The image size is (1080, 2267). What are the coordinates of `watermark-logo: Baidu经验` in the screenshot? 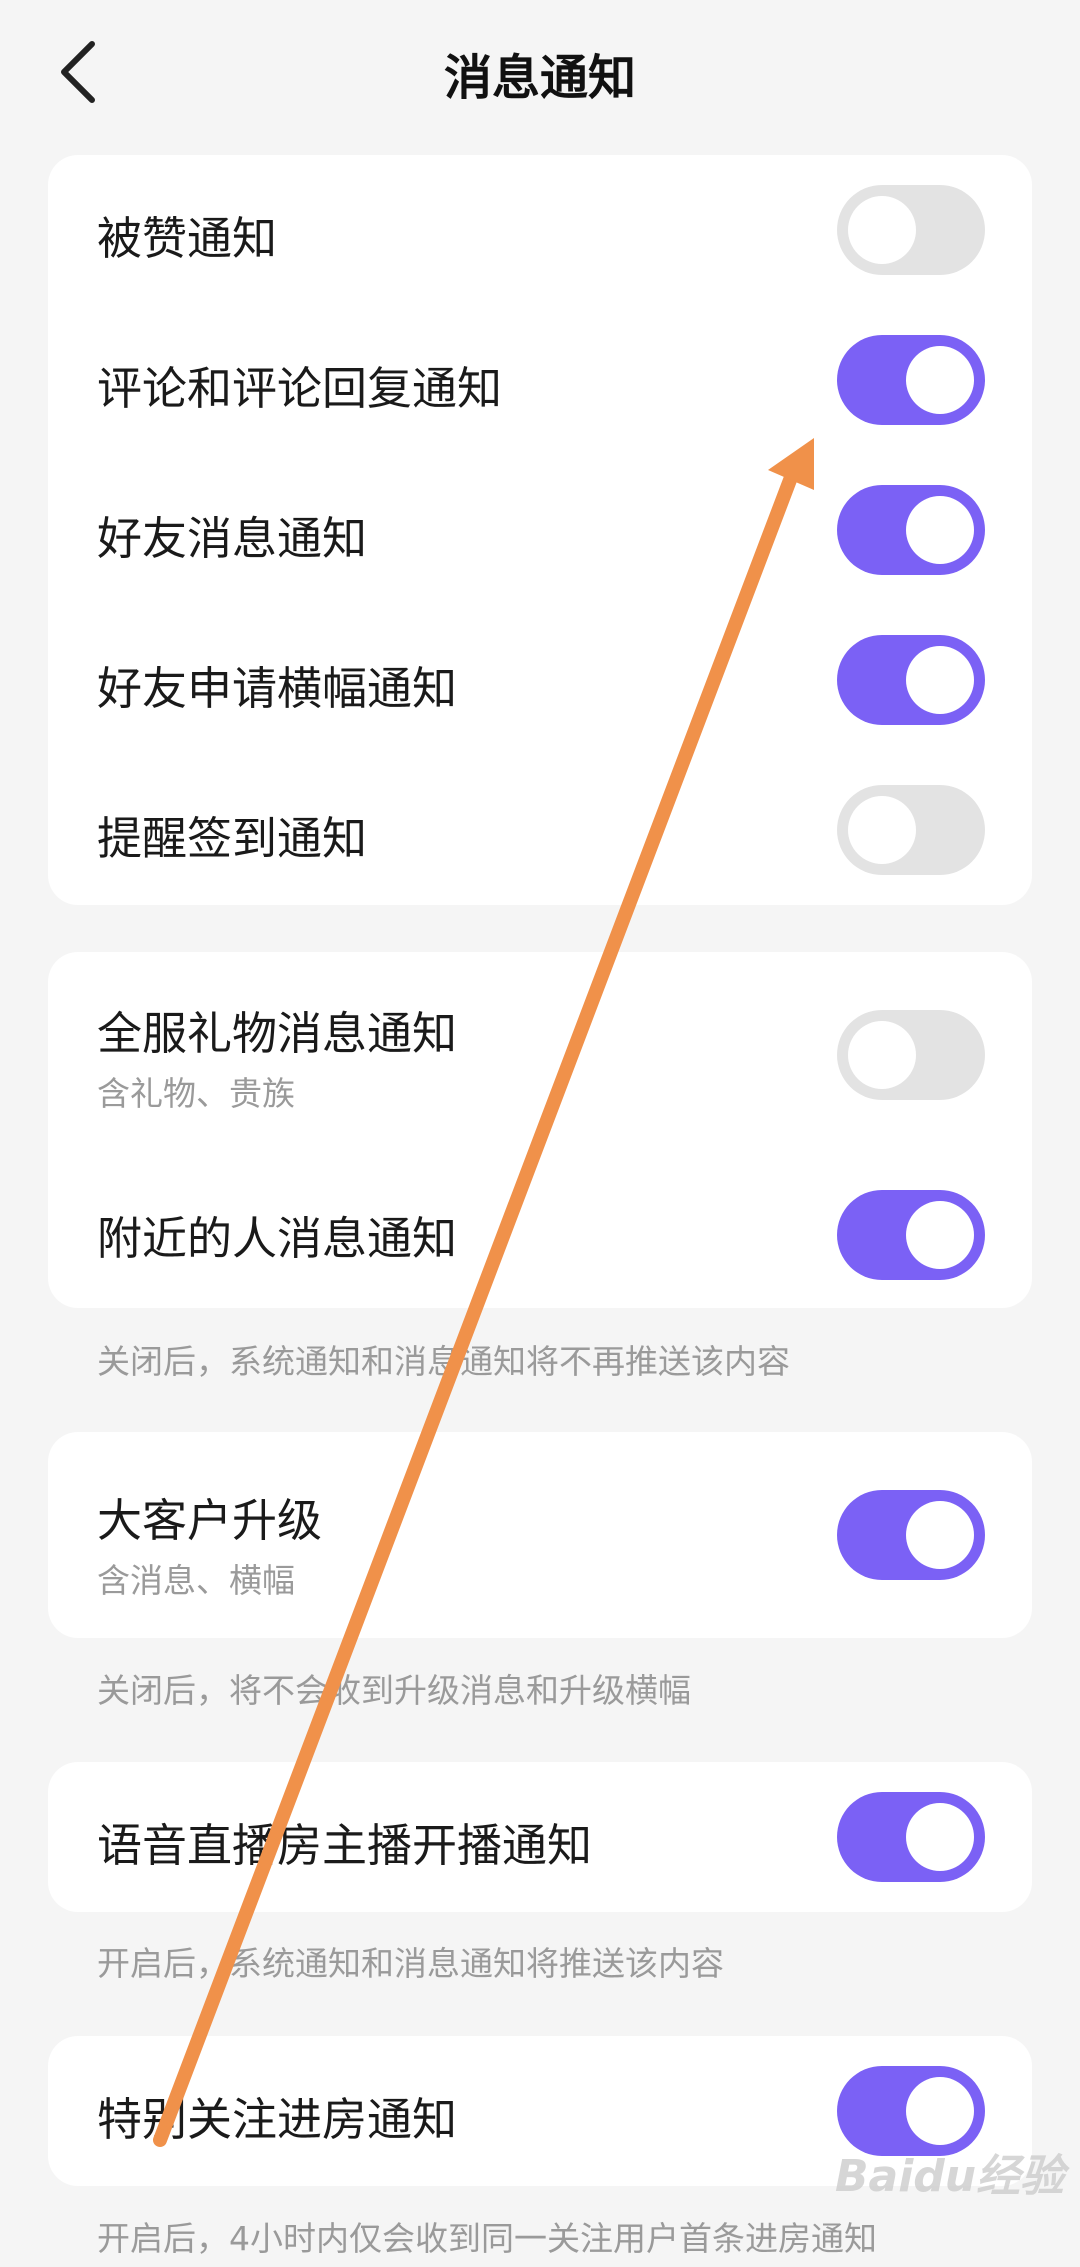 It's located at (950, 2176).